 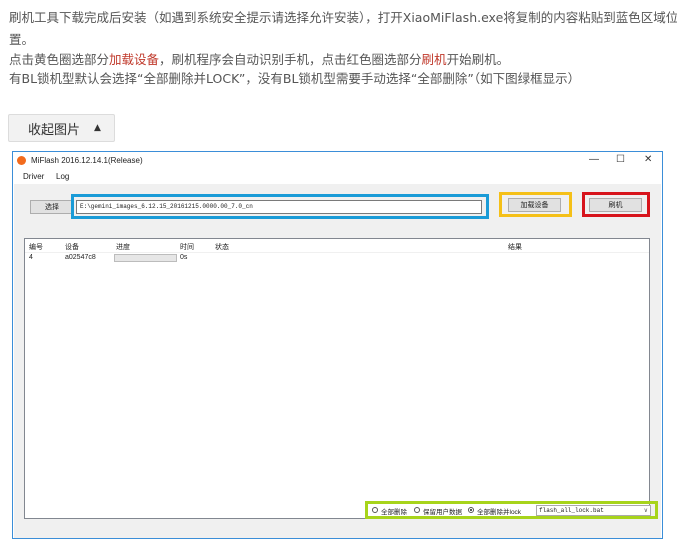 I want to click on instruction-text: 点击黄色圈选部分, so click(x=59, y=59).